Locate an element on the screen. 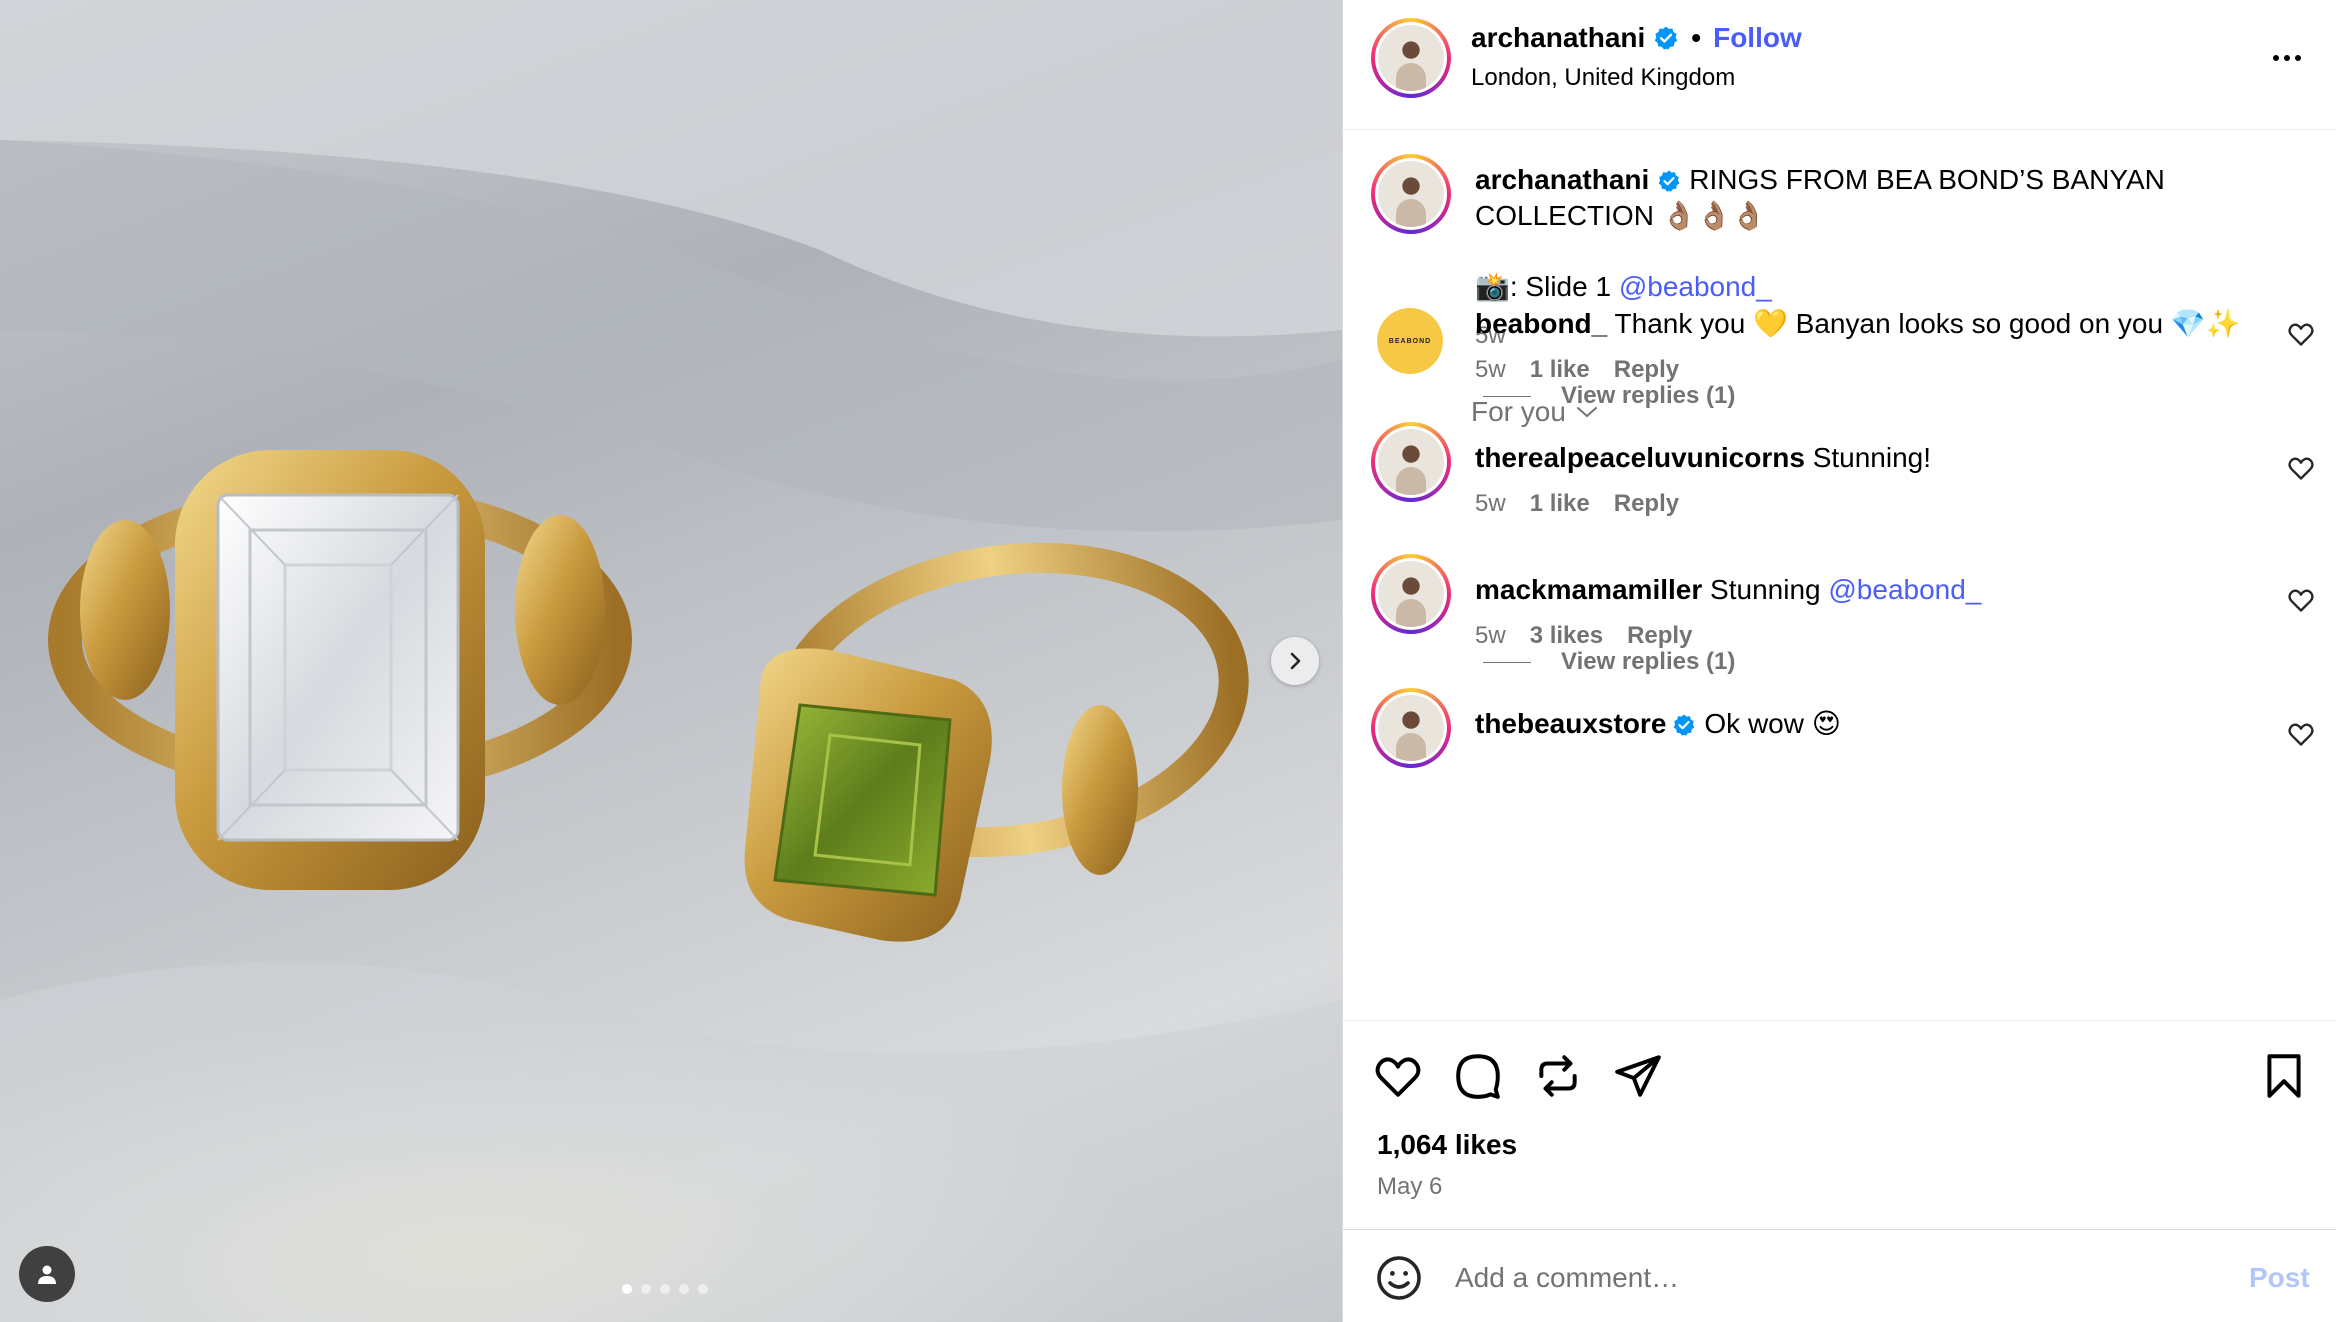  commenter-avatar: BEABOND is located at coordinates (1410, 341).